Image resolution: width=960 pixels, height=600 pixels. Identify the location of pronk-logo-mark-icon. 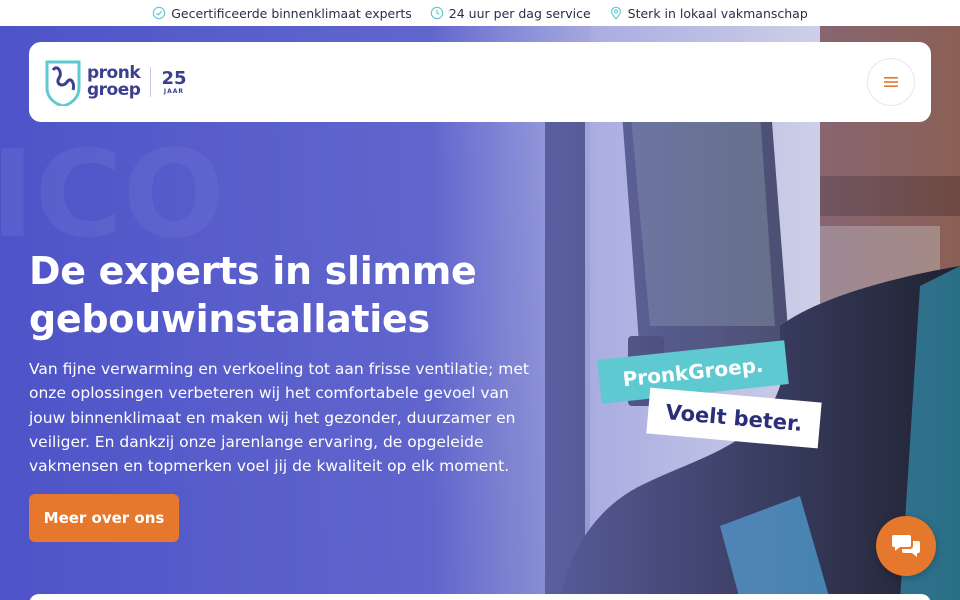
(63, 83).